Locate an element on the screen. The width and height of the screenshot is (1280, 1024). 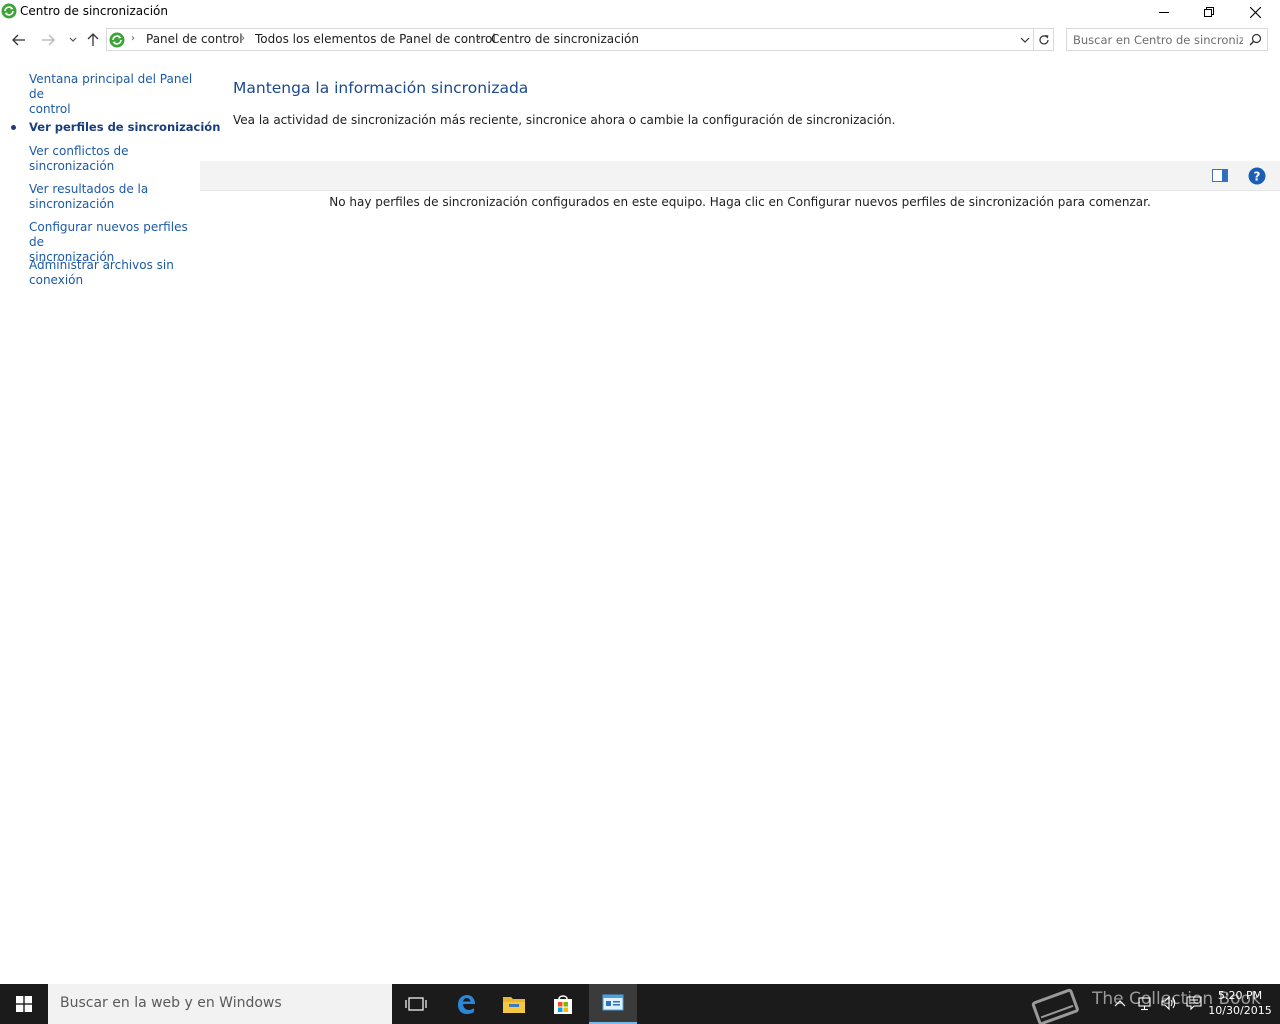
taskbar-store is located at coordinates (563, 1004).